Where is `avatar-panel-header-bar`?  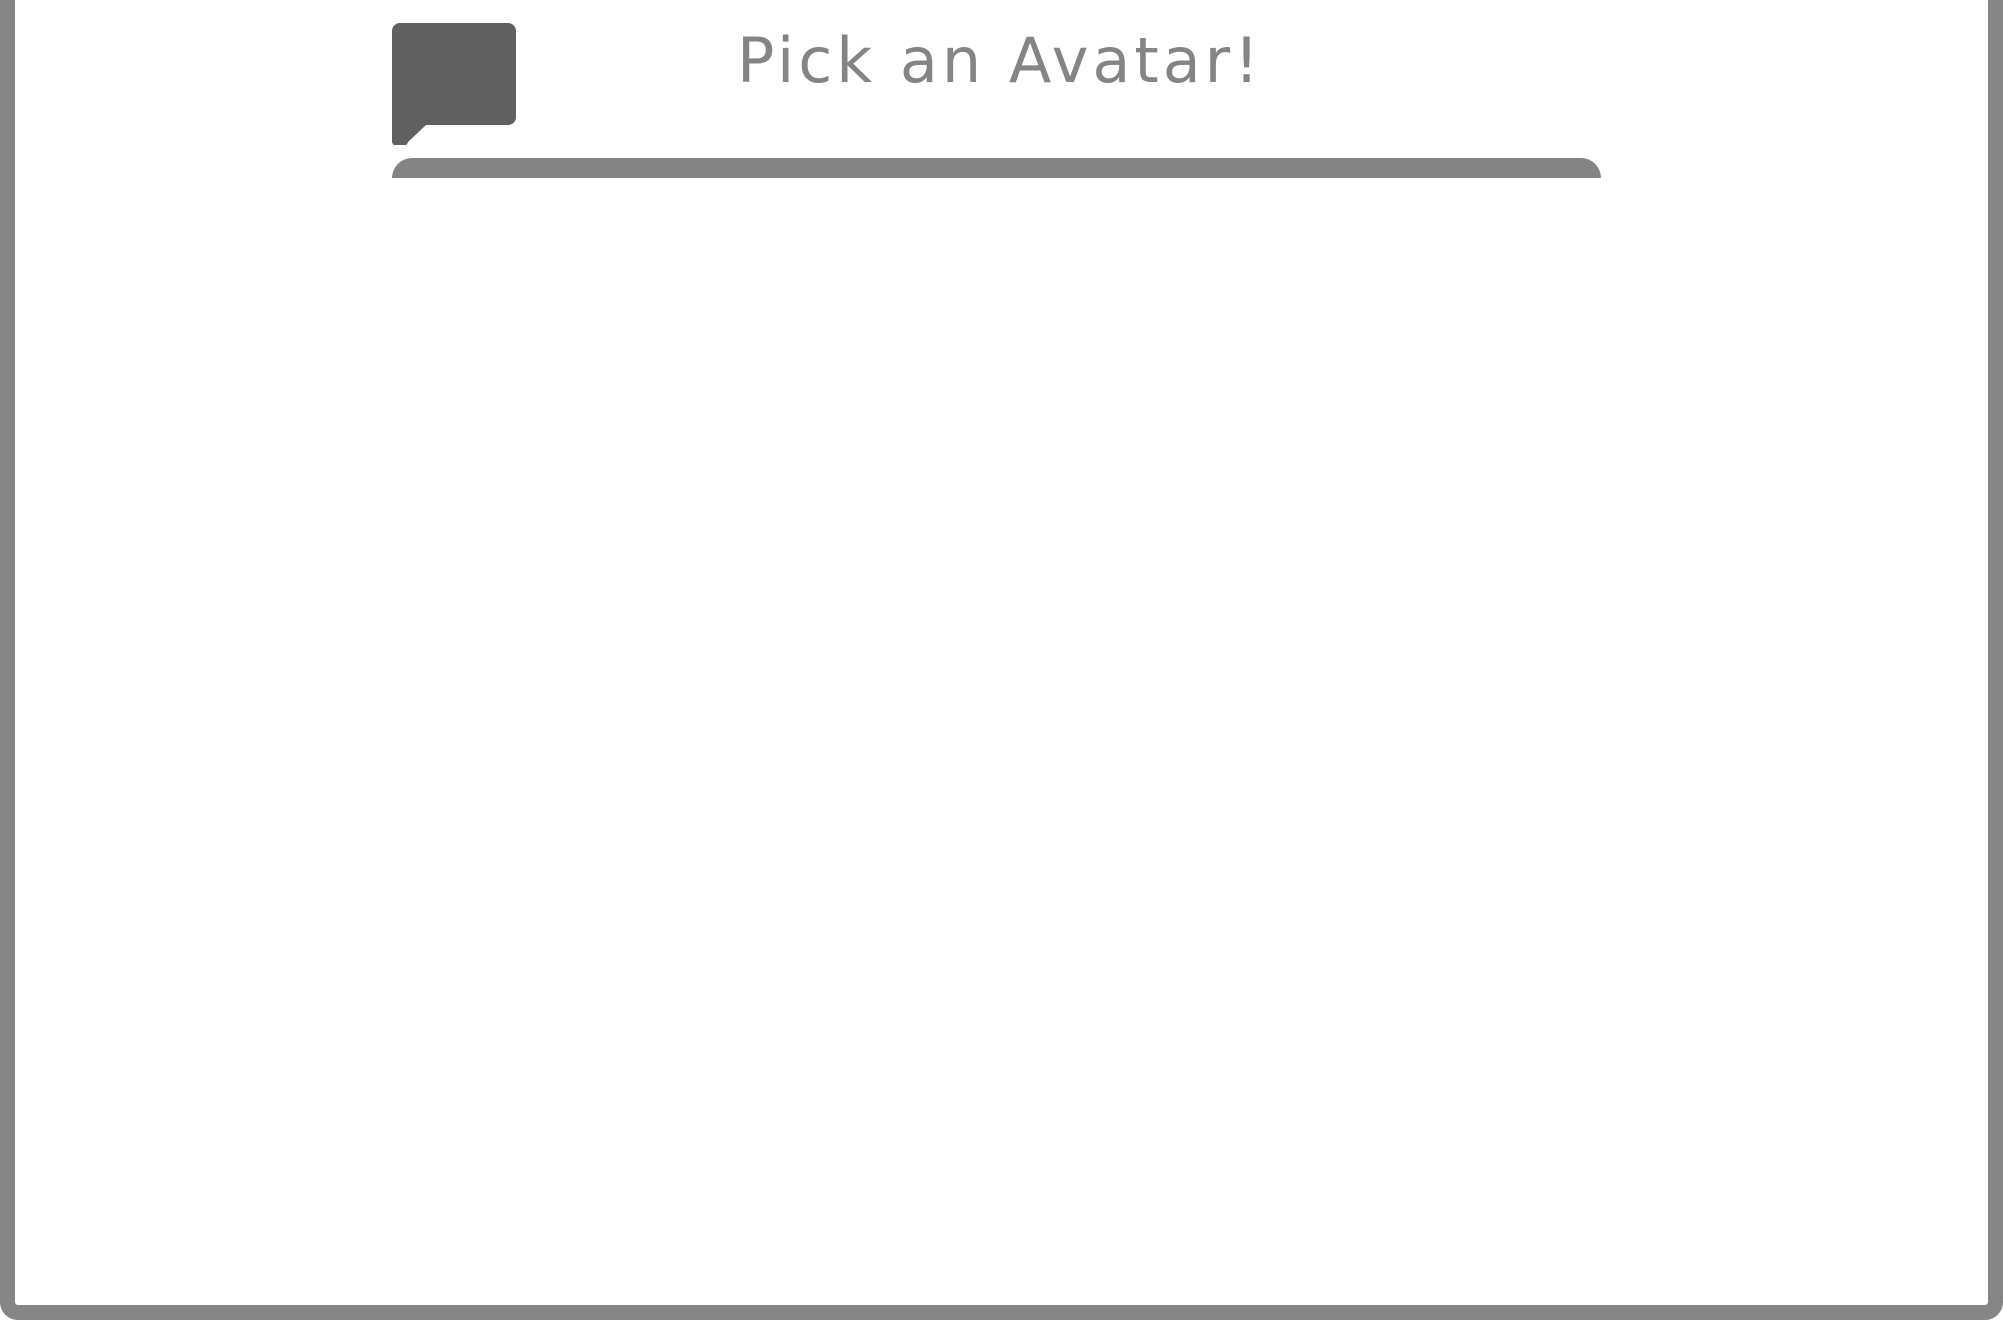 avatar-panel-header-bar is located at coordinates (996, 168).